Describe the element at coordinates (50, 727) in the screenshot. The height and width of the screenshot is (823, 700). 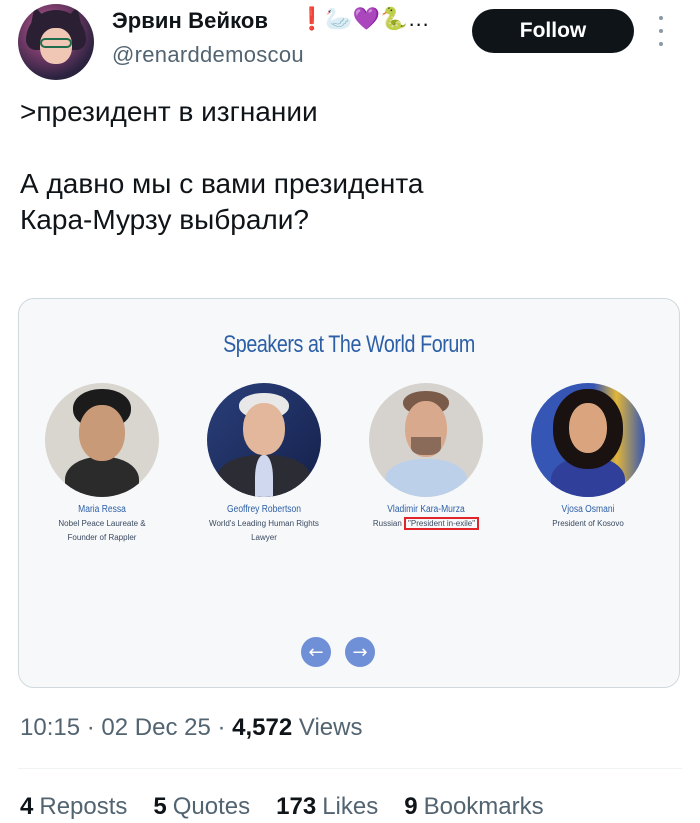
I see `tweet-time: 10:15` at that location.